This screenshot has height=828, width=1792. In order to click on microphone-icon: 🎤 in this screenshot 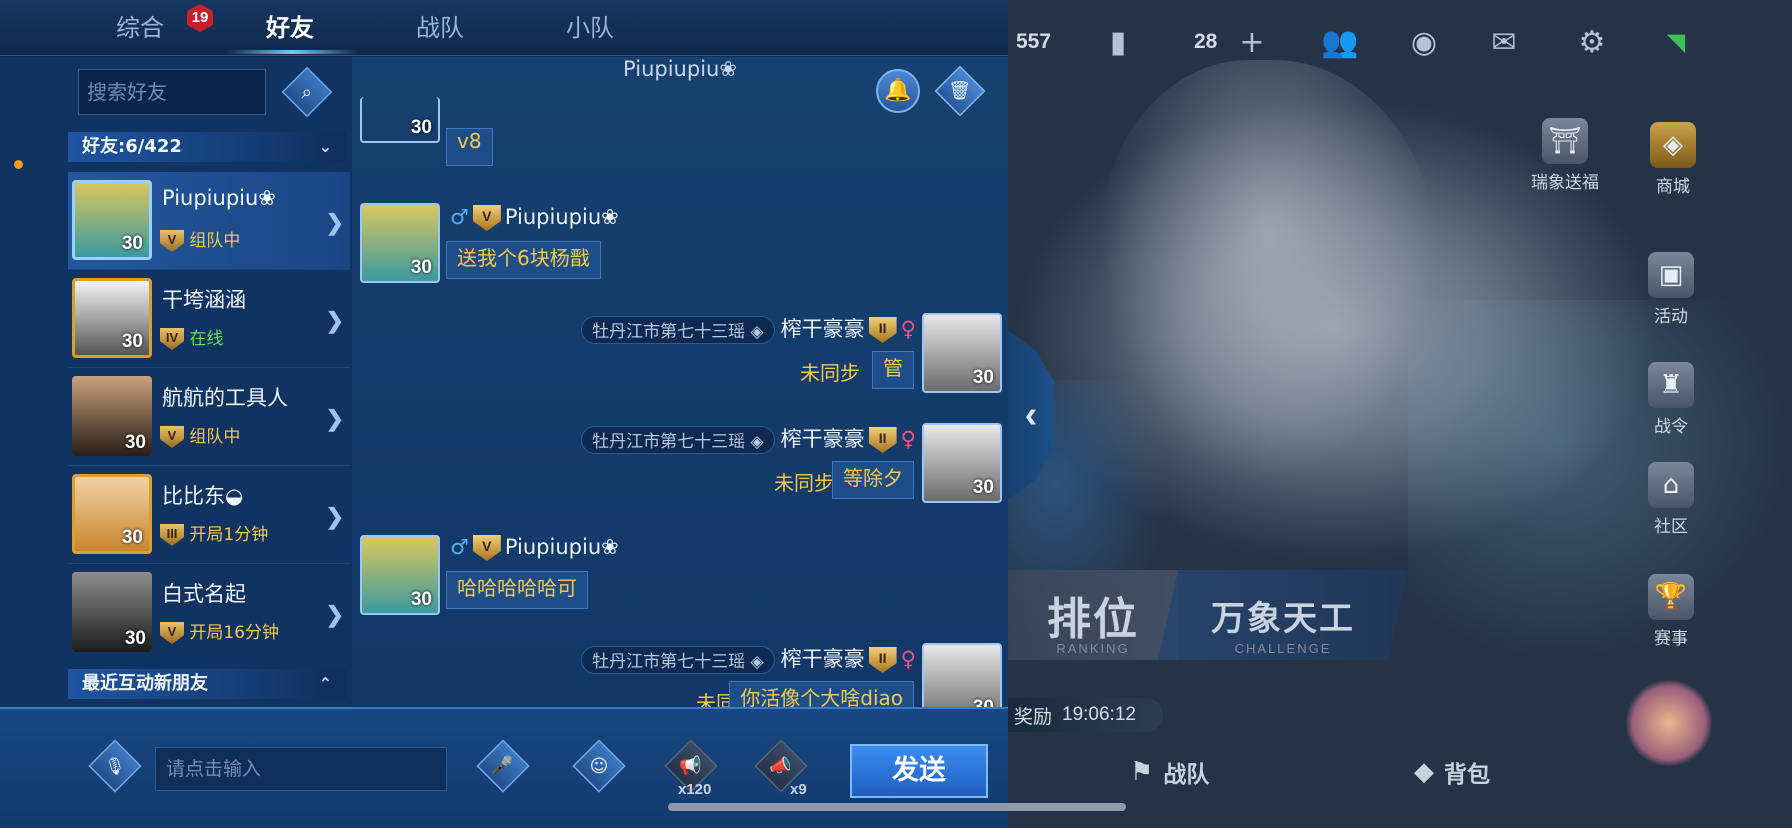, I will do `click(503, 766)`.